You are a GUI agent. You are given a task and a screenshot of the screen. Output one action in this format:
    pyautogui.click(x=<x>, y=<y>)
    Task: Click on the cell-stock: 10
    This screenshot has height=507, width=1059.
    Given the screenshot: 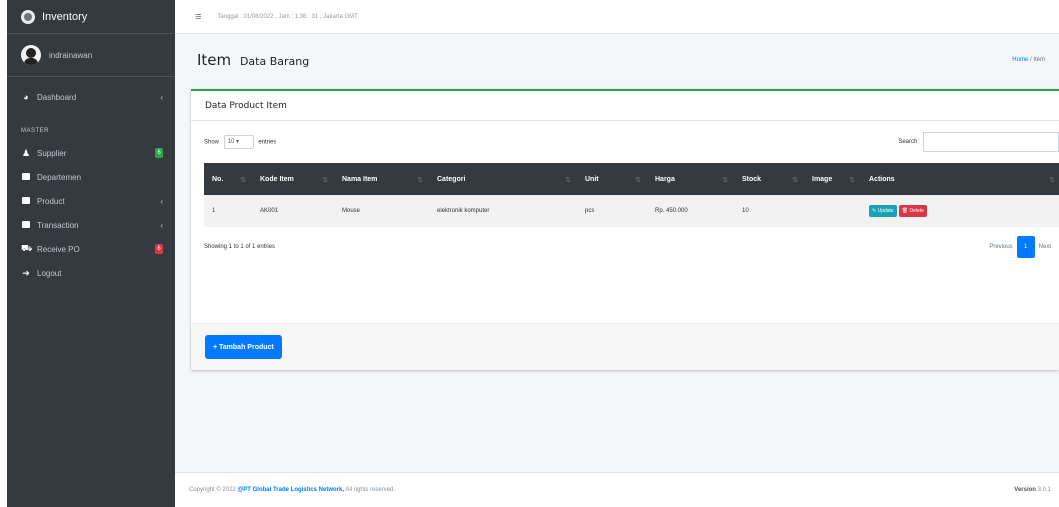 What is the action you would take?
    pyautogui.click(x=745, y=211)
    